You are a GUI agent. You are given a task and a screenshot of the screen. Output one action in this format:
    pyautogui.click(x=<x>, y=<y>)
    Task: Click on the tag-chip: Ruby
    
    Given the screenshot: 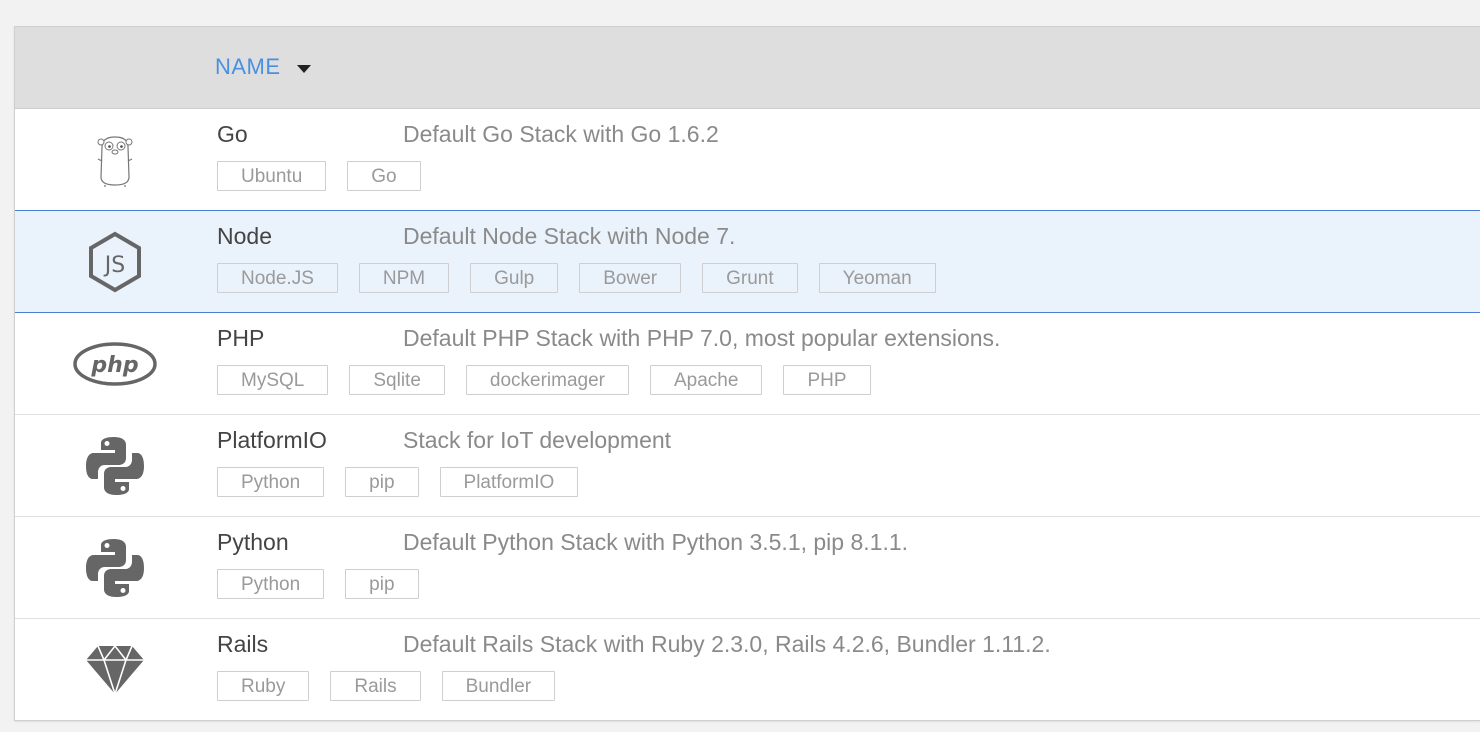 What is the action you would take?
    pyautogui.click(x=263, y=686)
    